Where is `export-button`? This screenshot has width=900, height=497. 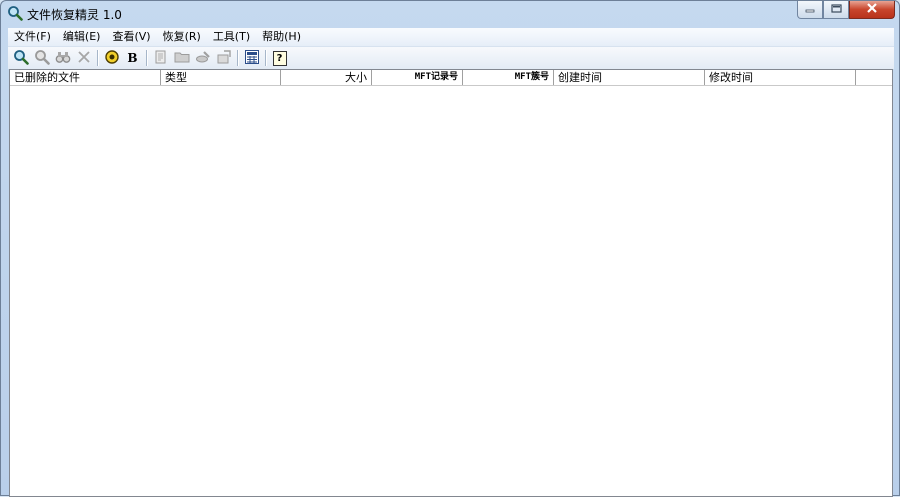 export-button is located at coordinates (223, 58).